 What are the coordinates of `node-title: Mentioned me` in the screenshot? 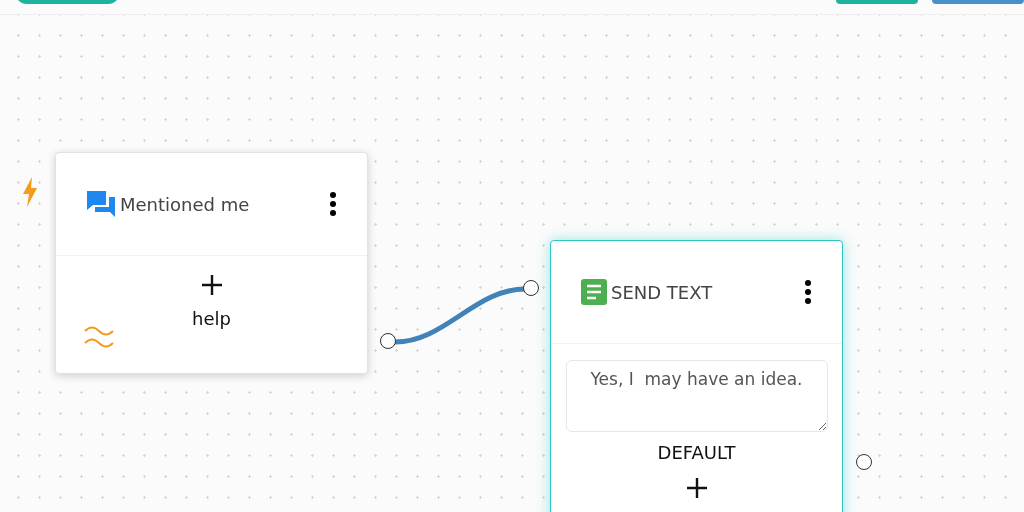 It's located at (185, 204).